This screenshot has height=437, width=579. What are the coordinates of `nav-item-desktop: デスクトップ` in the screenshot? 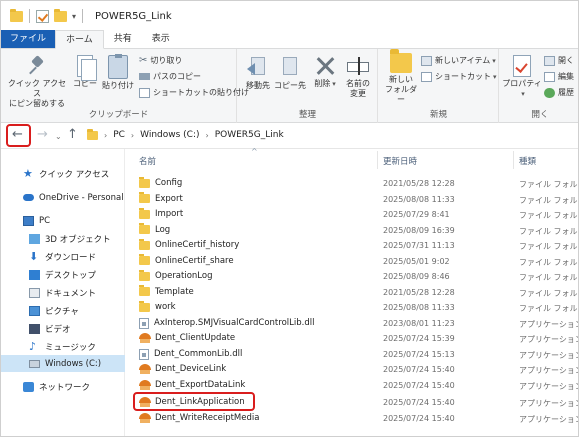 It's located at (63, 274).